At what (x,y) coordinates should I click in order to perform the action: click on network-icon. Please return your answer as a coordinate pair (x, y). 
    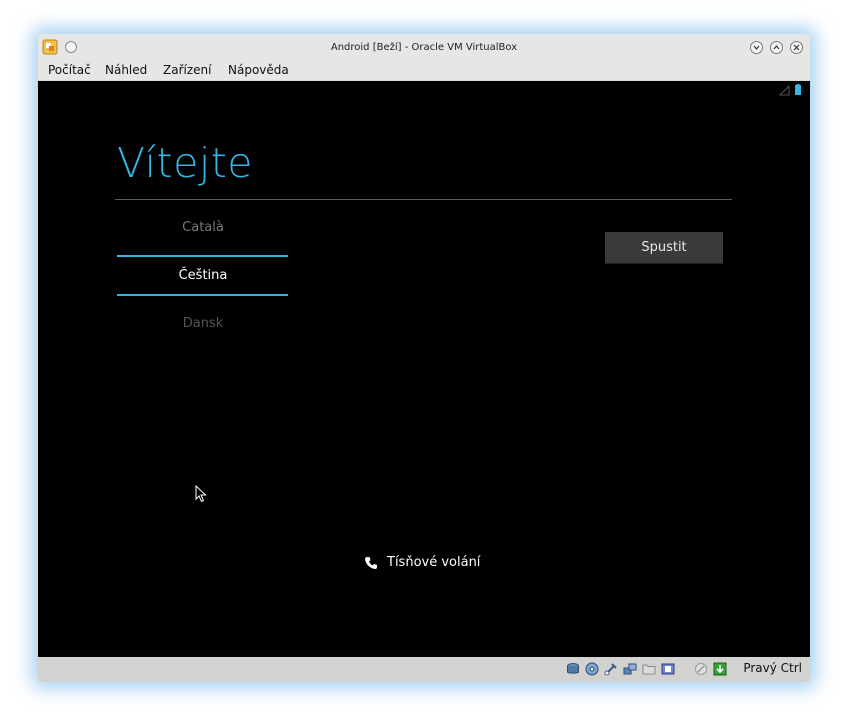
    Looking at the image, I should click on (630, 669).